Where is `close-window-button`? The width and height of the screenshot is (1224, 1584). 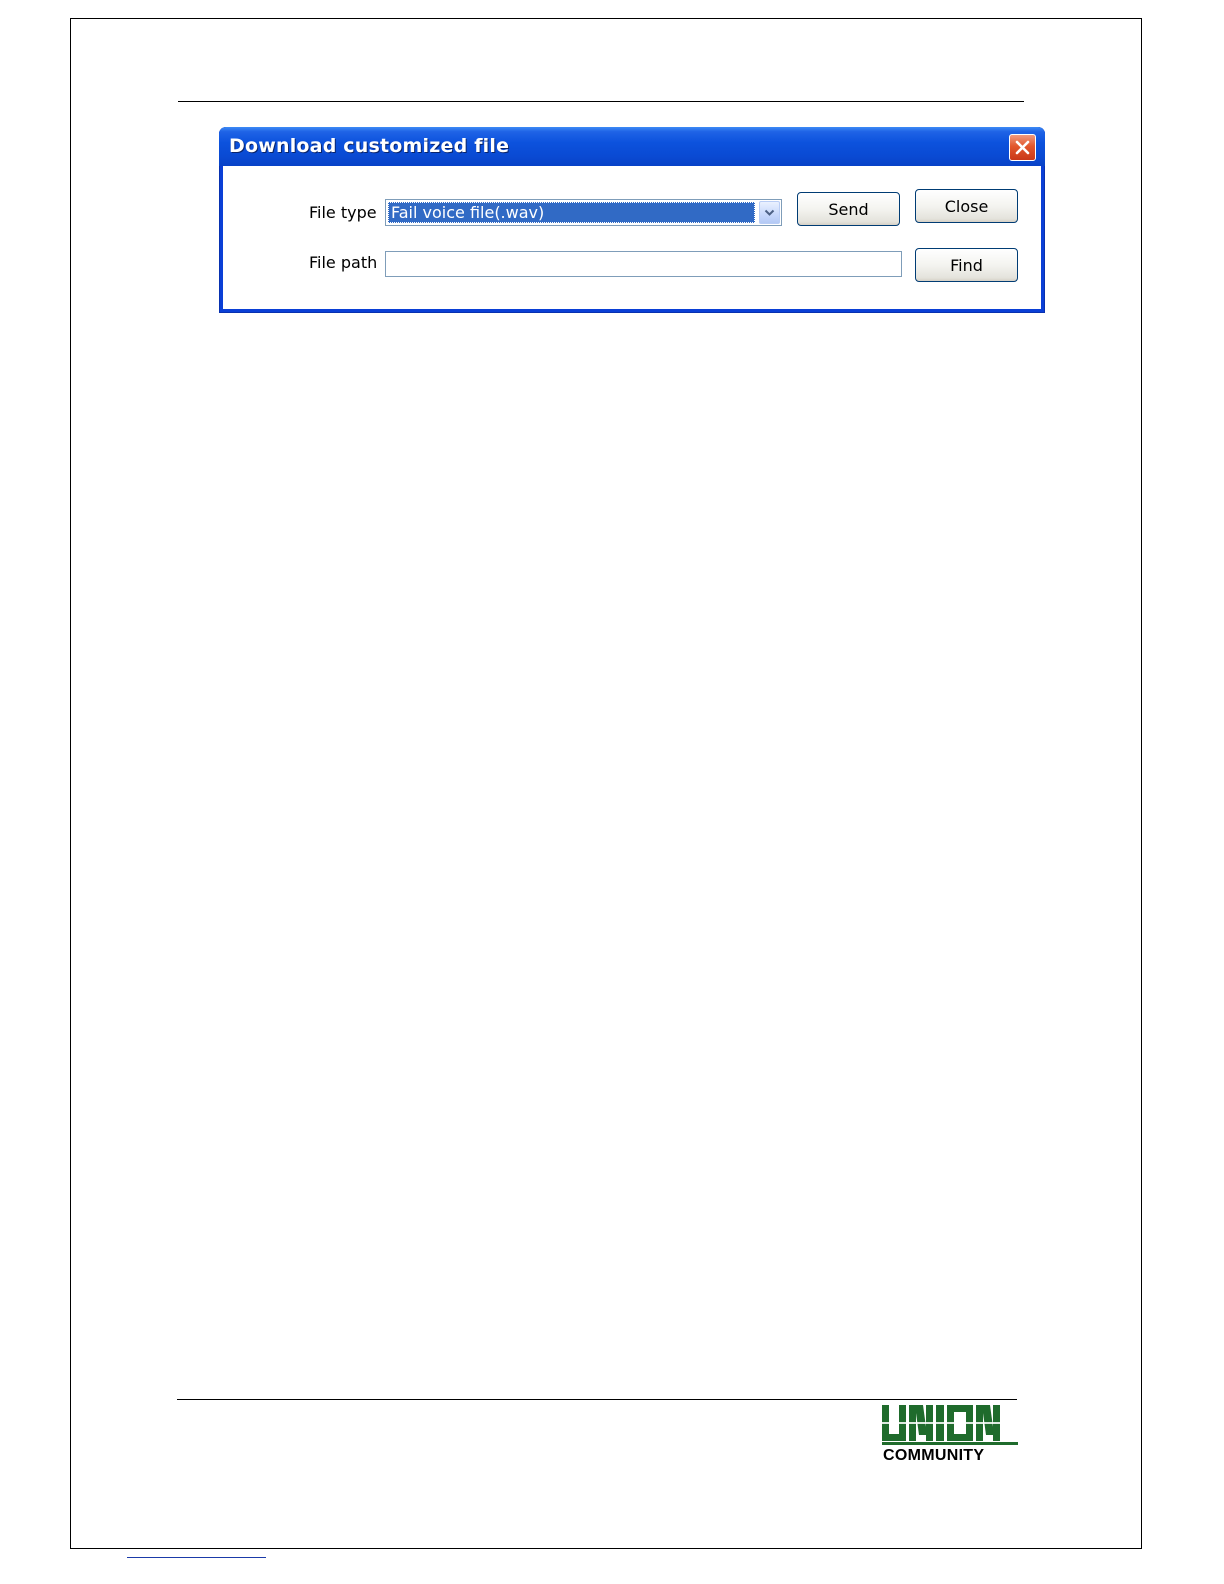 close-window-button is located at coordinates (1022, 147).